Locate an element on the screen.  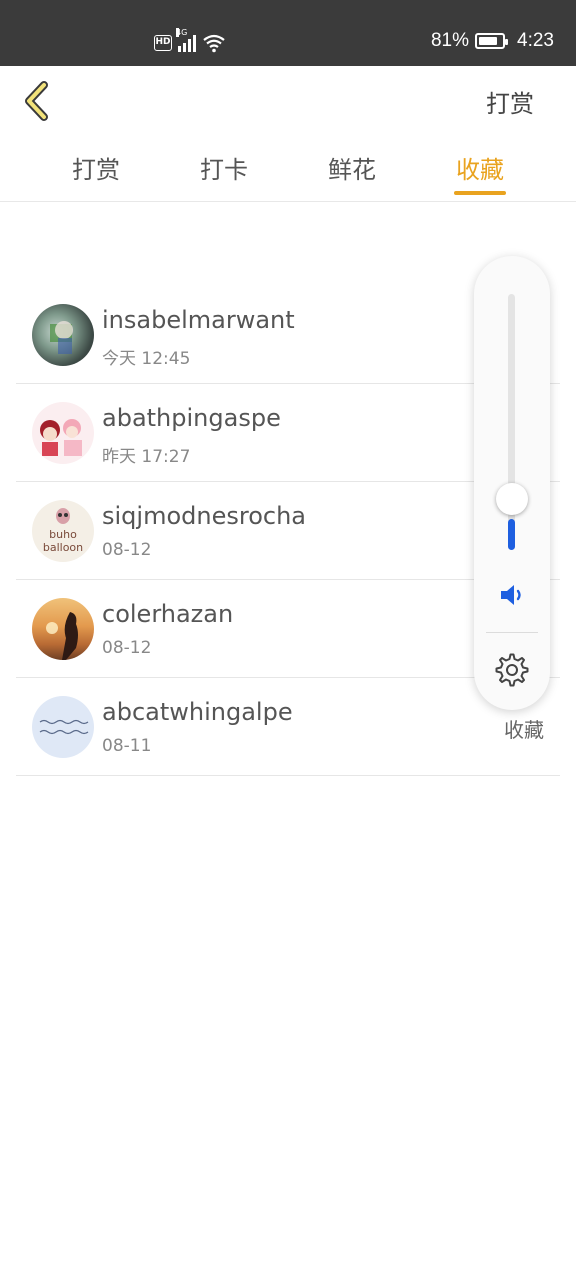
volume-slider-thumb is located at coordinates (512, 499).